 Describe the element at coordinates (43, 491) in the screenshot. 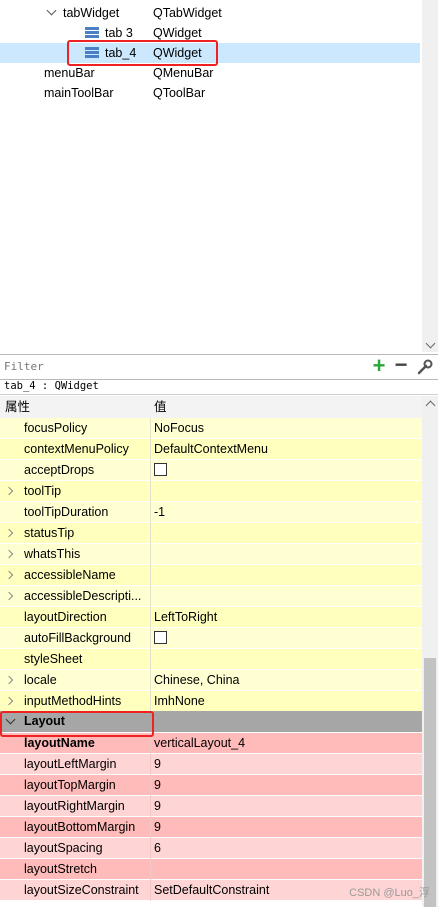

I see `property-name: toolTip` at that location.